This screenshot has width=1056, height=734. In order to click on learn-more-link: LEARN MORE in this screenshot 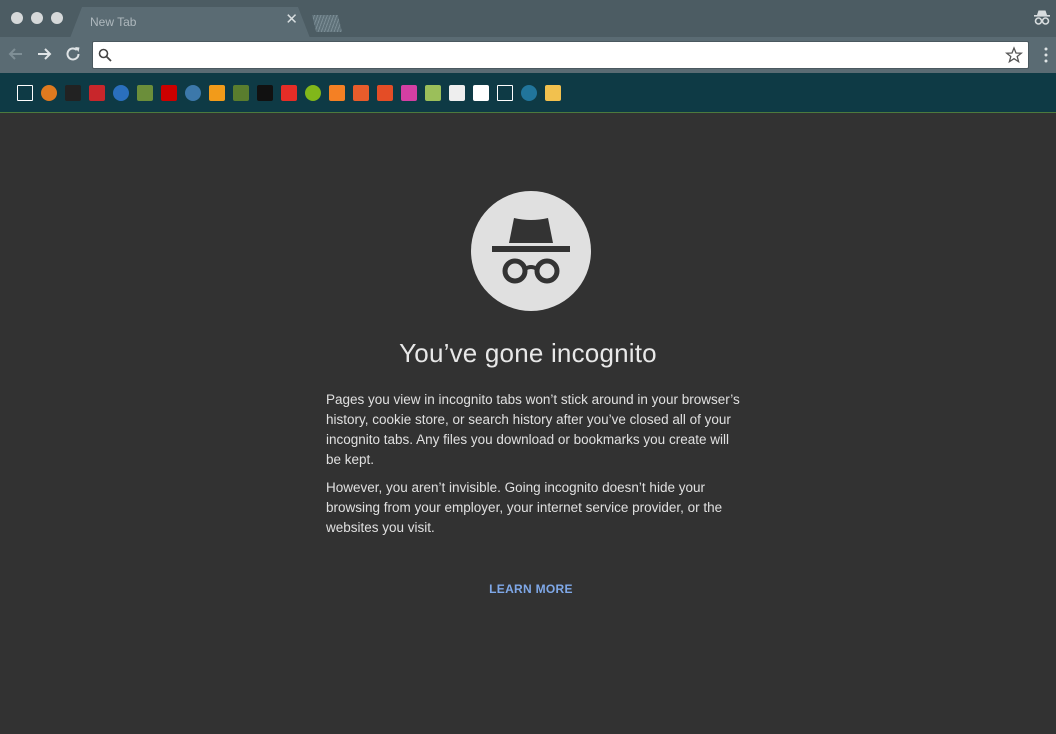, I will do `click(528, 589)`.